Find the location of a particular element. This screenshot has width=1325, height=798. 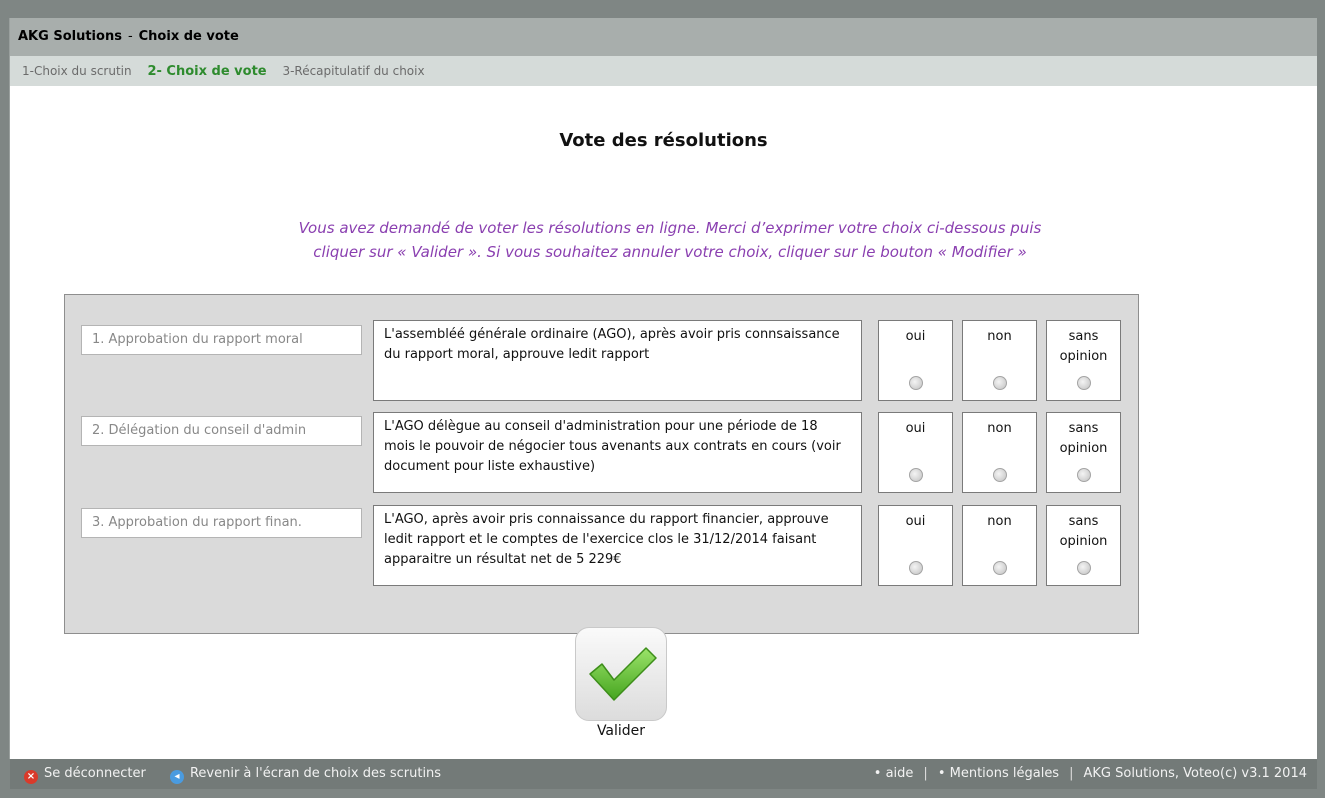

back-arrow-icon: ◂ is located at coordinates (176, 777).